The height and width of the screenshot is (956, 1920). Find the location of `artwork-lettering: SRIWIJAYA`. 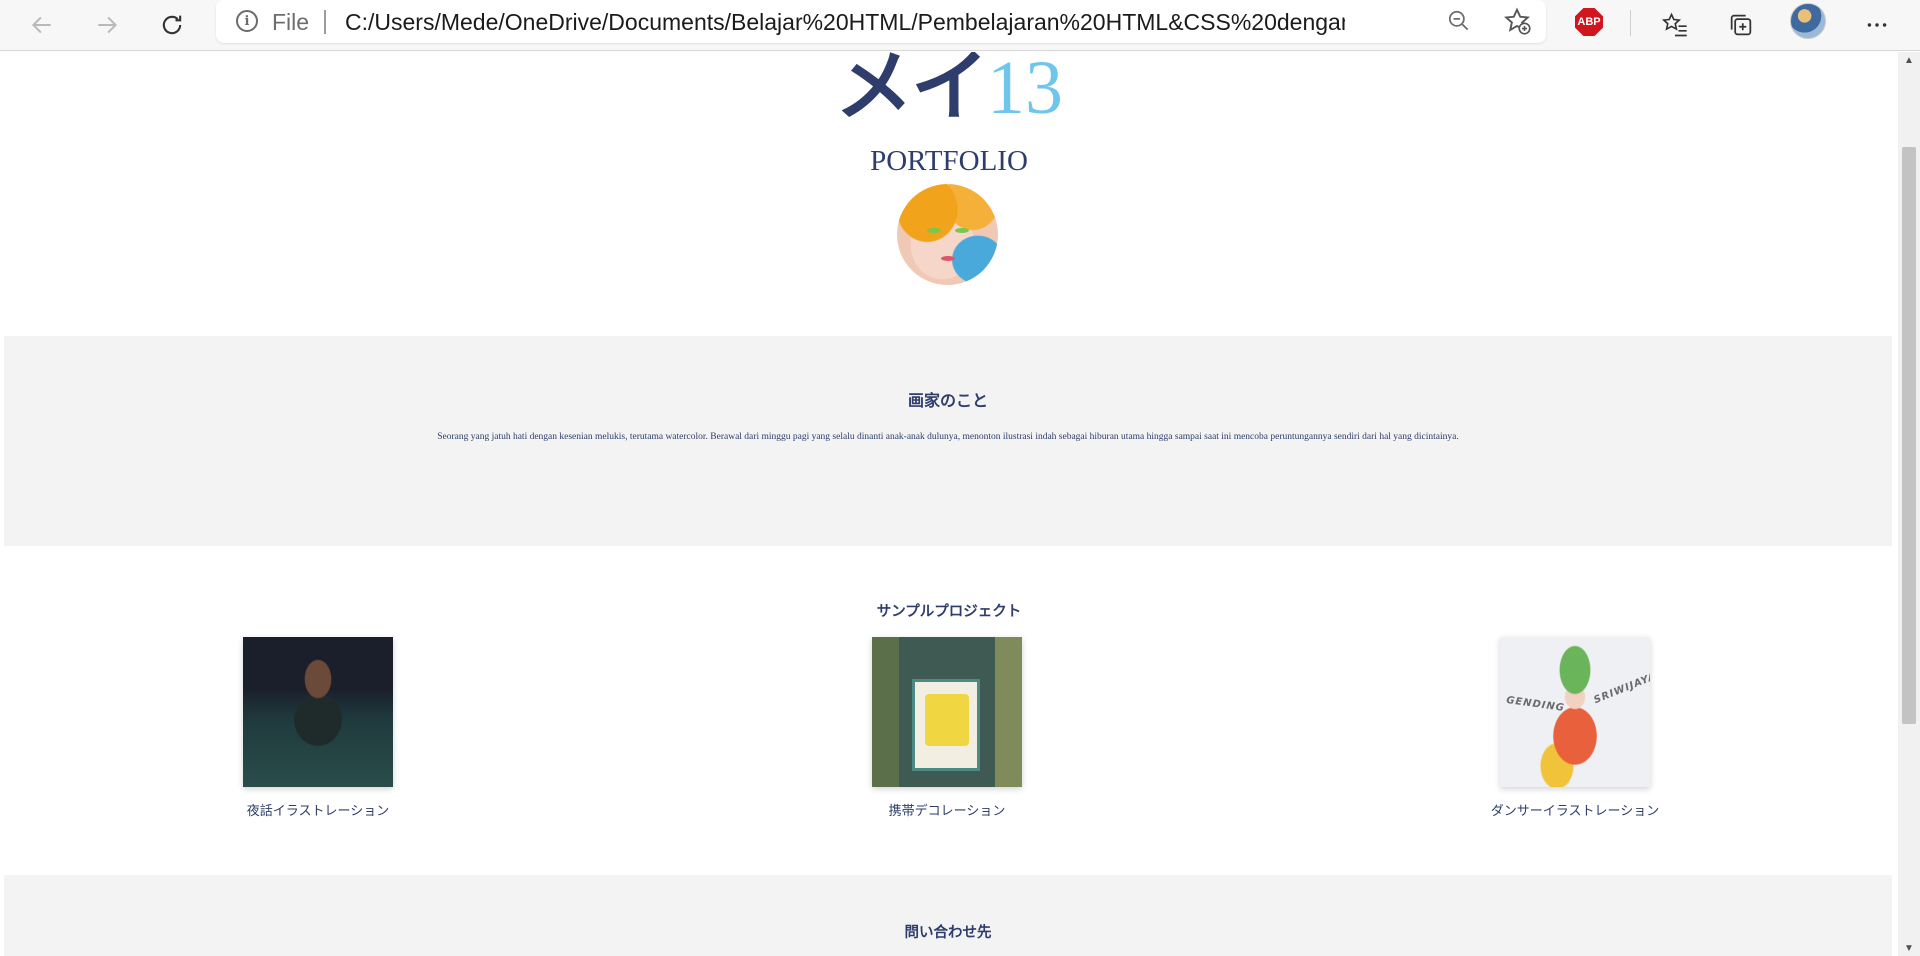

artwork-lettering: SRIWIJAYA is located at coordinates (1621, 688).